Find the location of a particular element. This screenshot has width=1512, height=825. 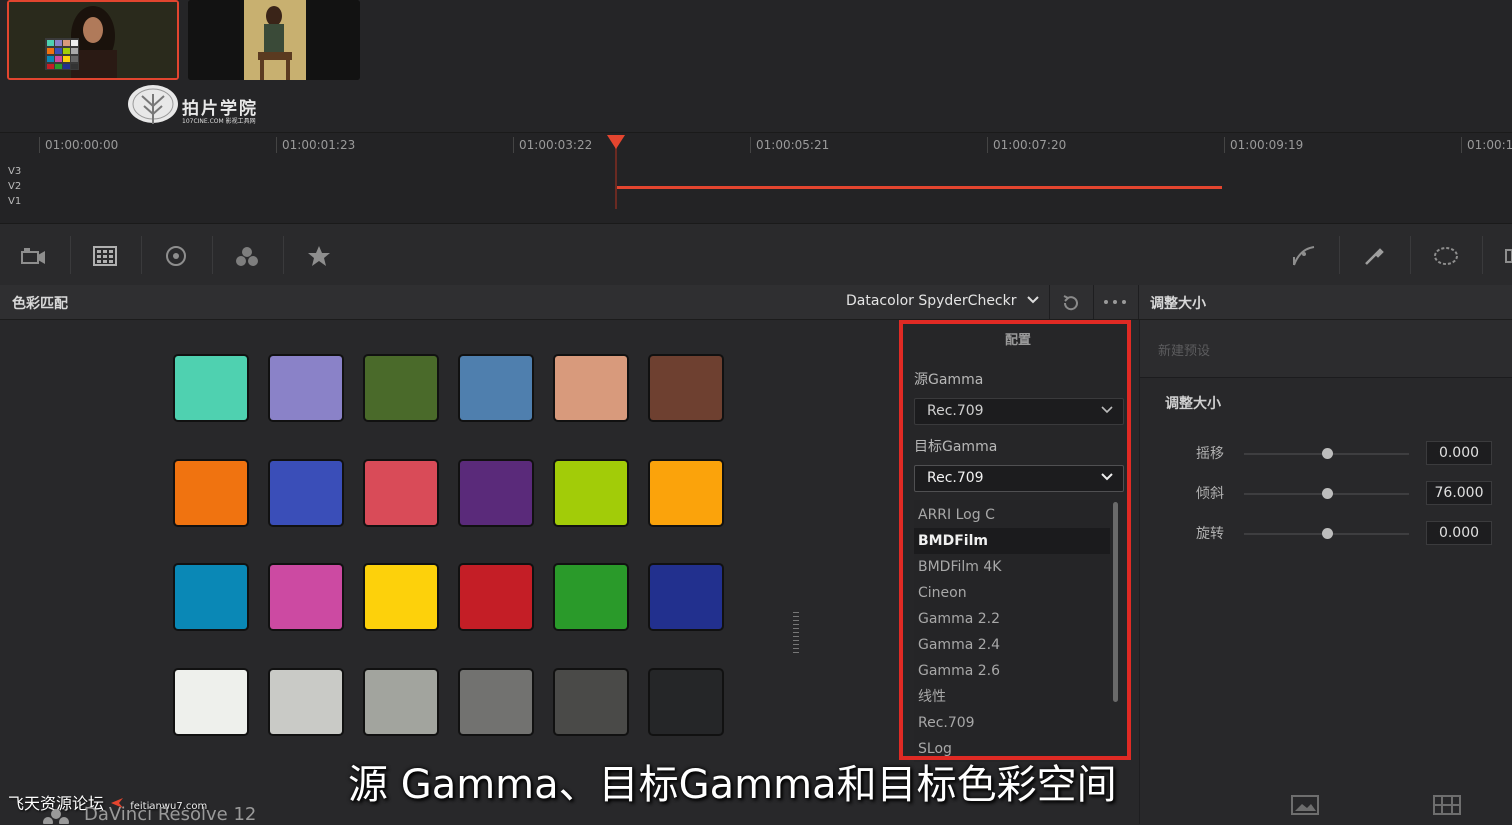

target-gamma-value: Rec.709 is located at coordinates (955, 478).